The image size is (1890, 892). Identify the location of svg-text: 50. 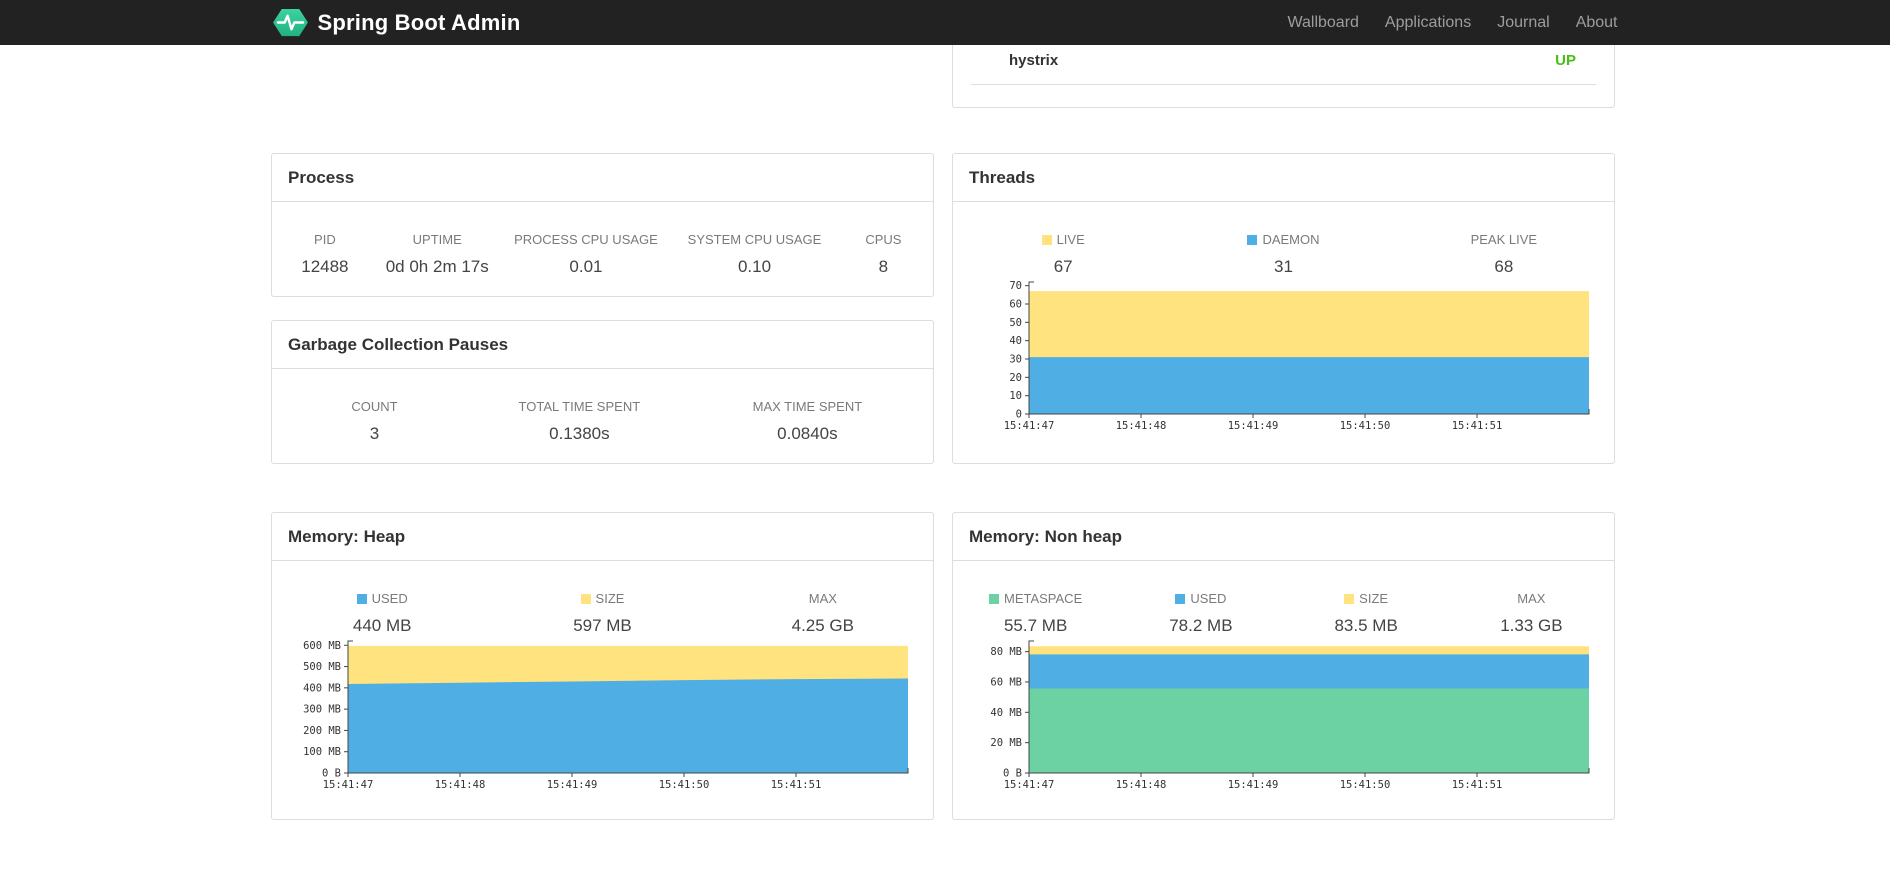
(1015, 323).